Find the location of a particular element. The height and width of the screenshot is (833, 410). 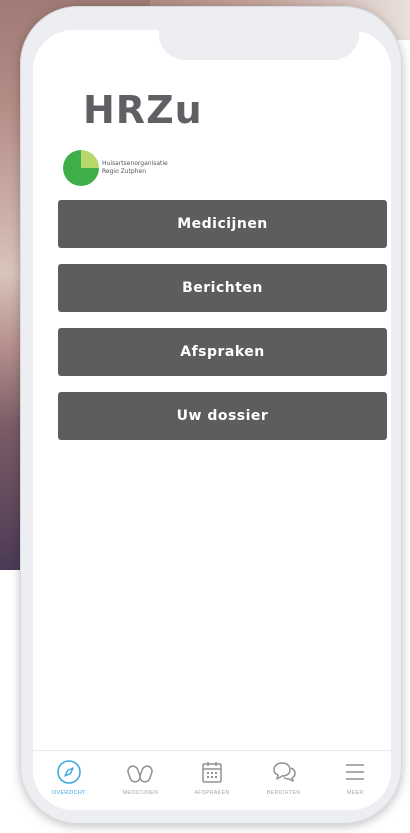

tab-afspraken: AFSPRAKEN is located at coordinates (212, 777).